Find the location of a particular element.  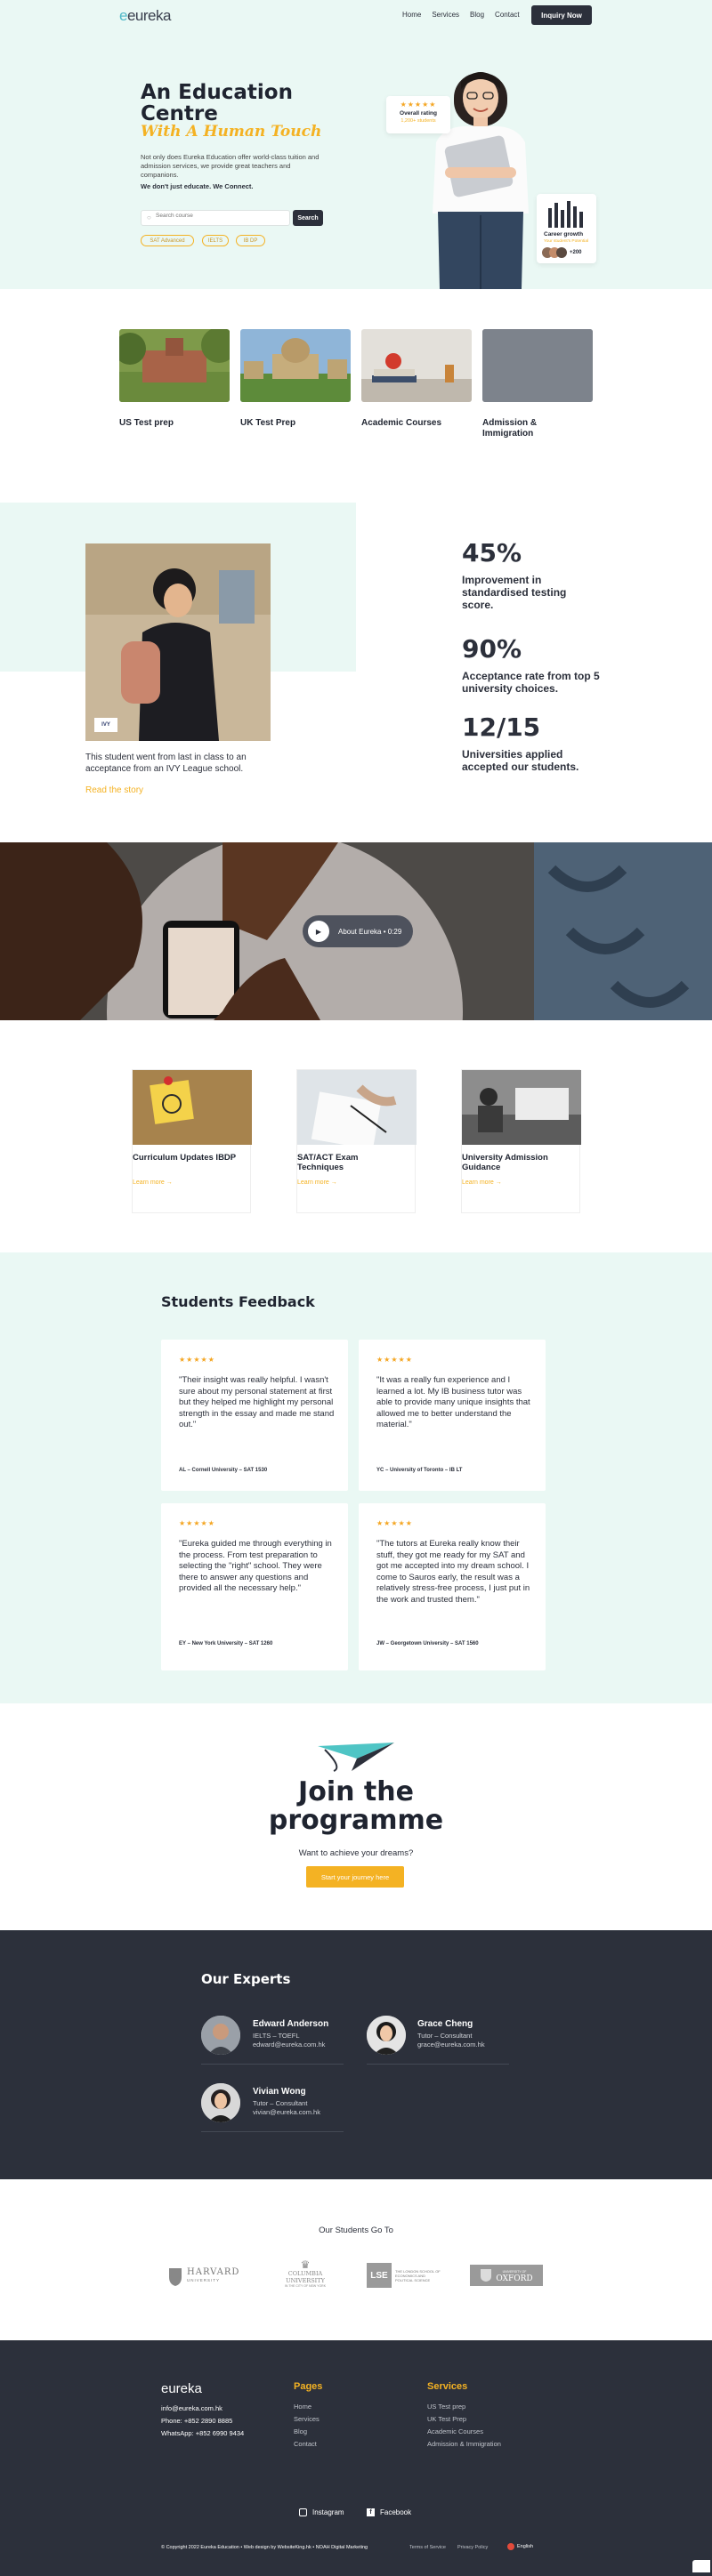

knowledge-card: SAT/ACT Exam Techniques Learn more → is located at coordinates (356, 1141).